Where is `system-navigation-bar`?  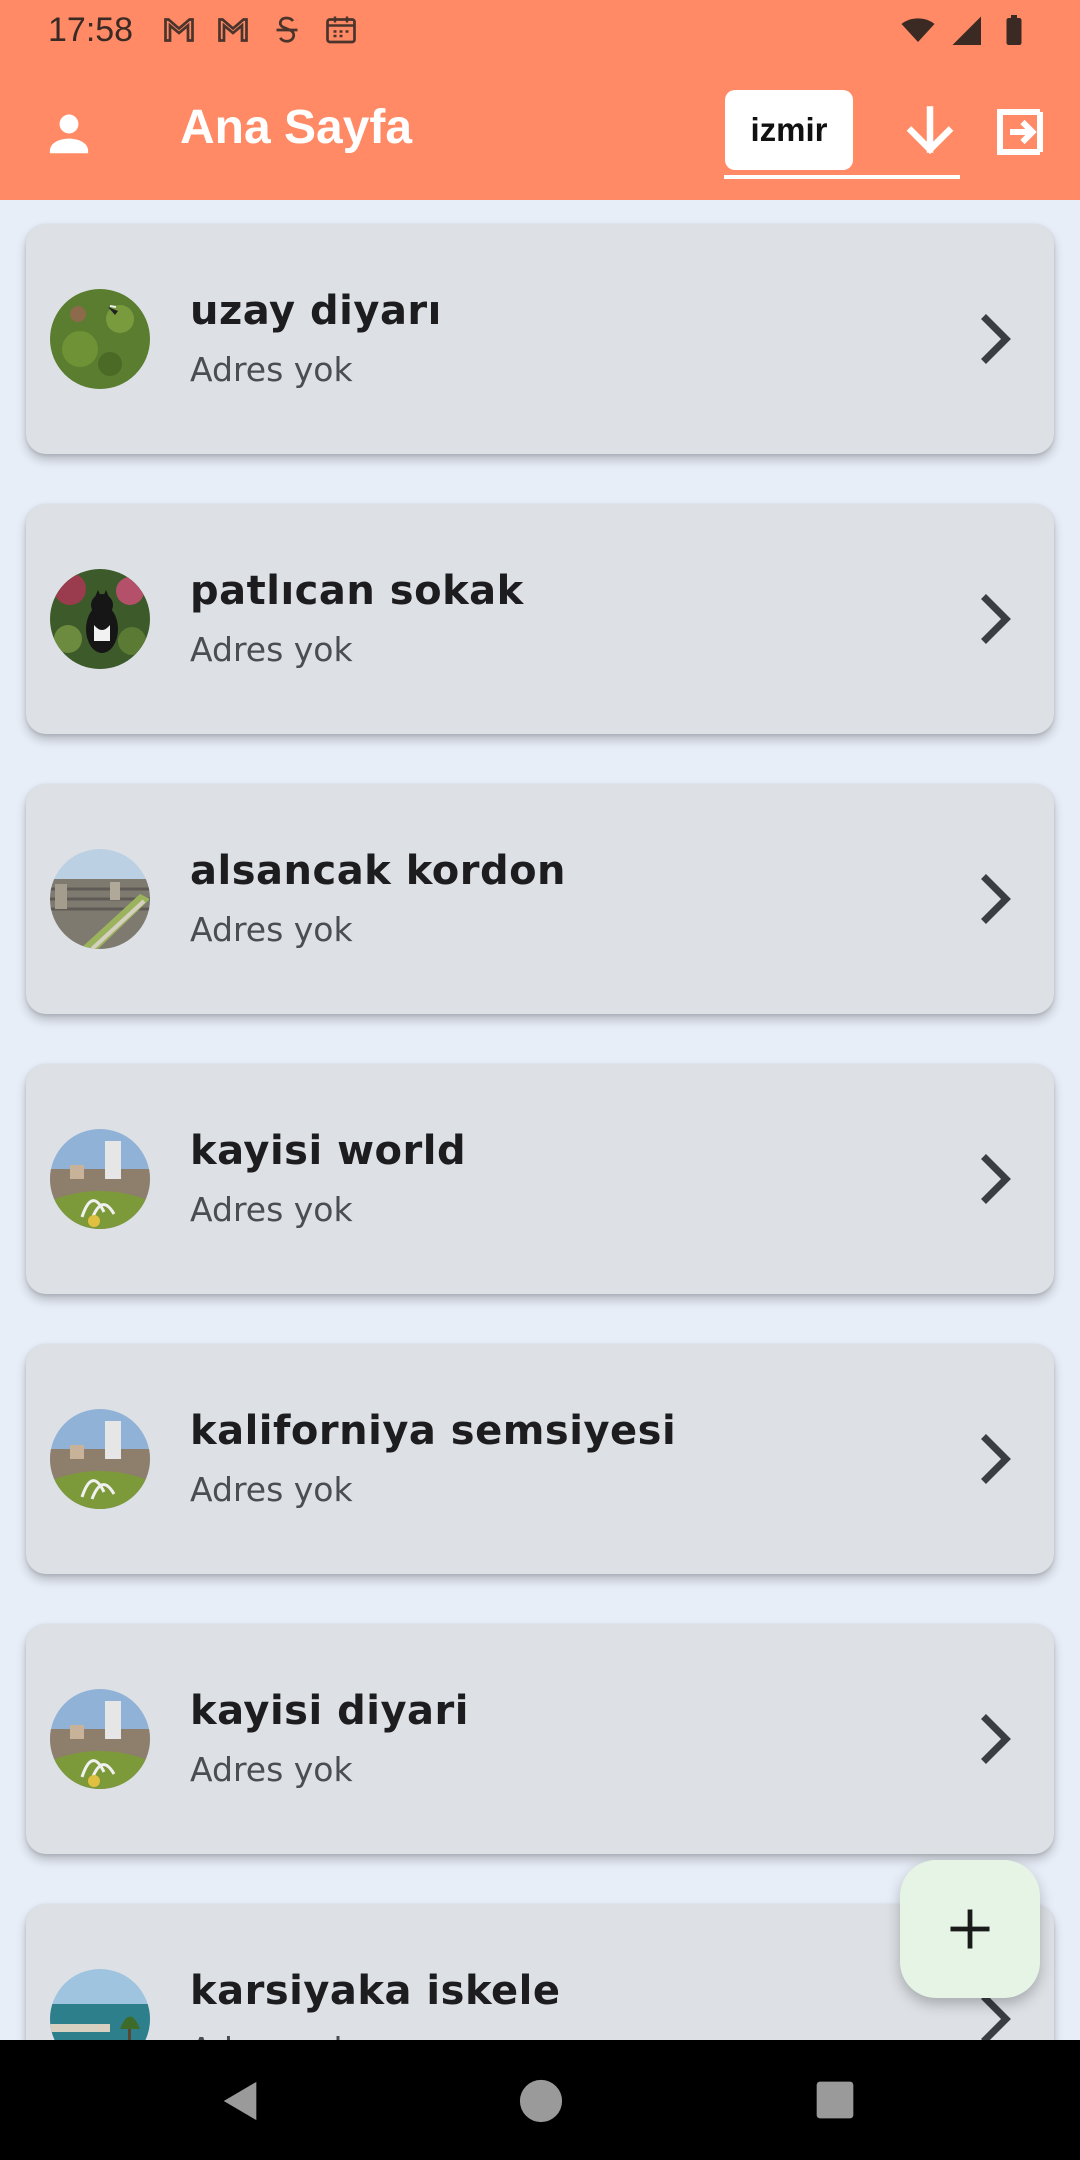
system-navigation-bar is located at coordinates (540, 2100).